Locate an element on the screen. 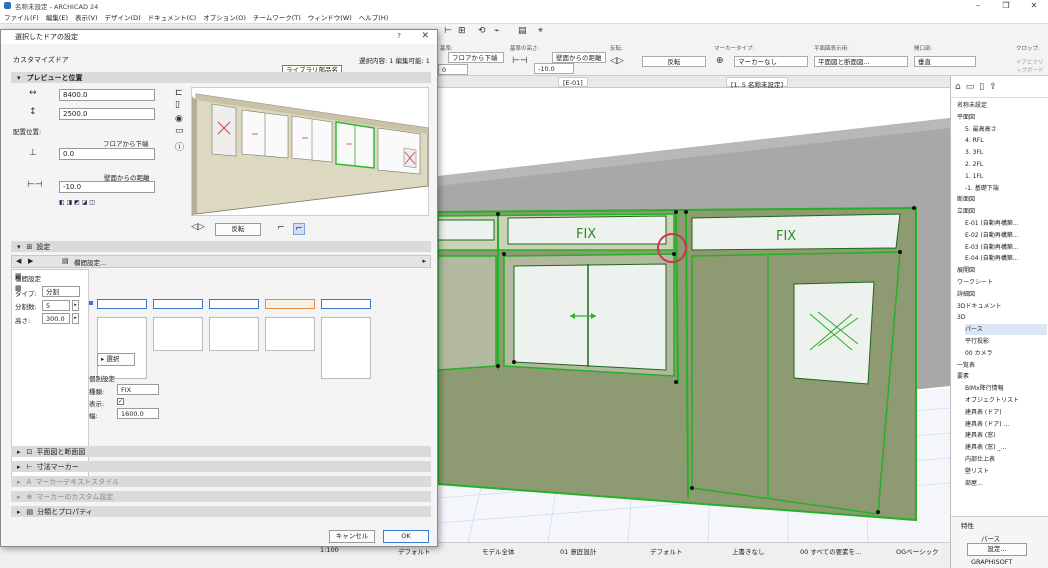  menu-design: デザイン(D) is located at coordinates (123, 17).